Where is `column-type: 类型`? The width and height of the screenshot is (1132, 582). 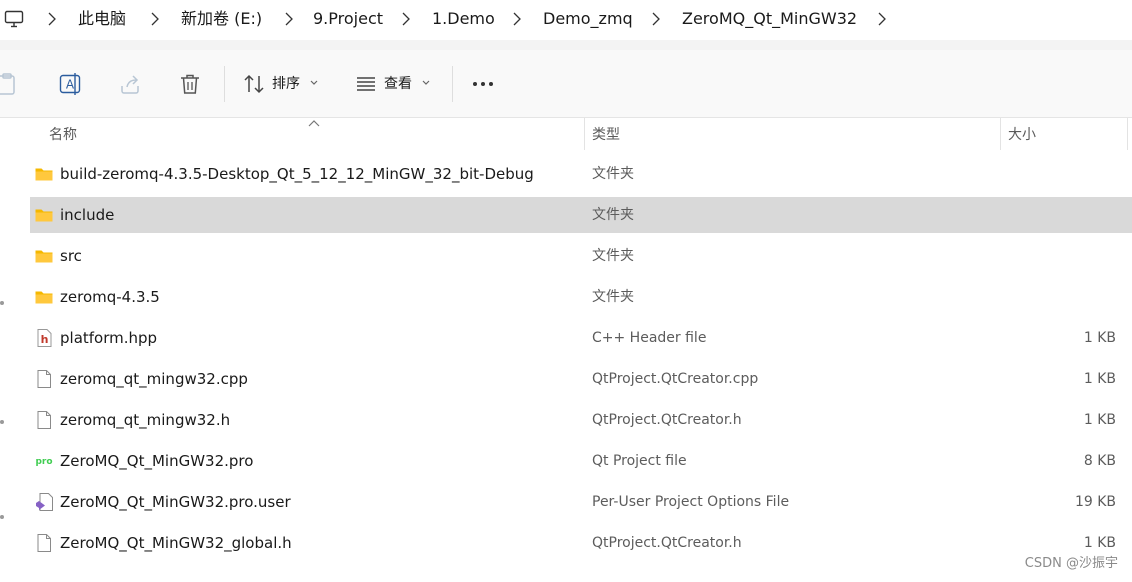 column-type: 类型 is located at coordinates (606, 135).